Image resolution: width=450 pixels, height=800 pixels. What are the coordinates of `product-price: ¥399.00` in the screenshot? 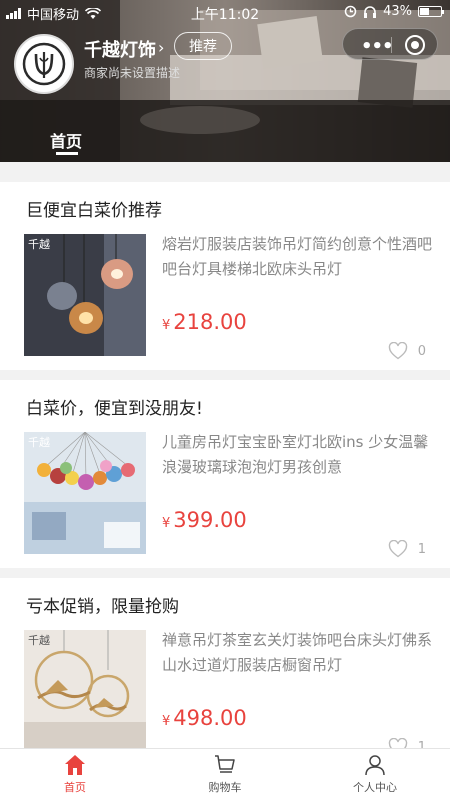 It's located at (204, 520).